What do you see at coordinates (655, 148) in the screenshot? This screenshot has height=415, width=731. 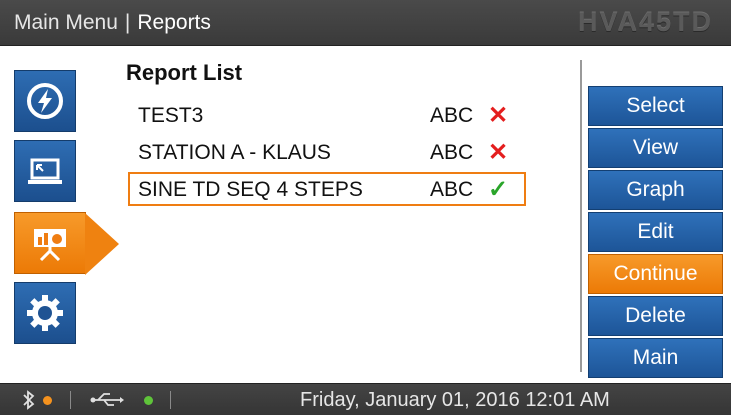 I see `view-button: View` at bounding box center [655, 148].